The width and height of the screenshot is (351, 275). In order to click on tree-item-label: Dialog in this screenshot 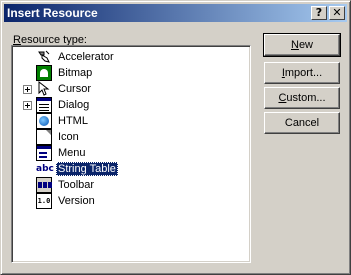, I will do `click(74, 105)`.